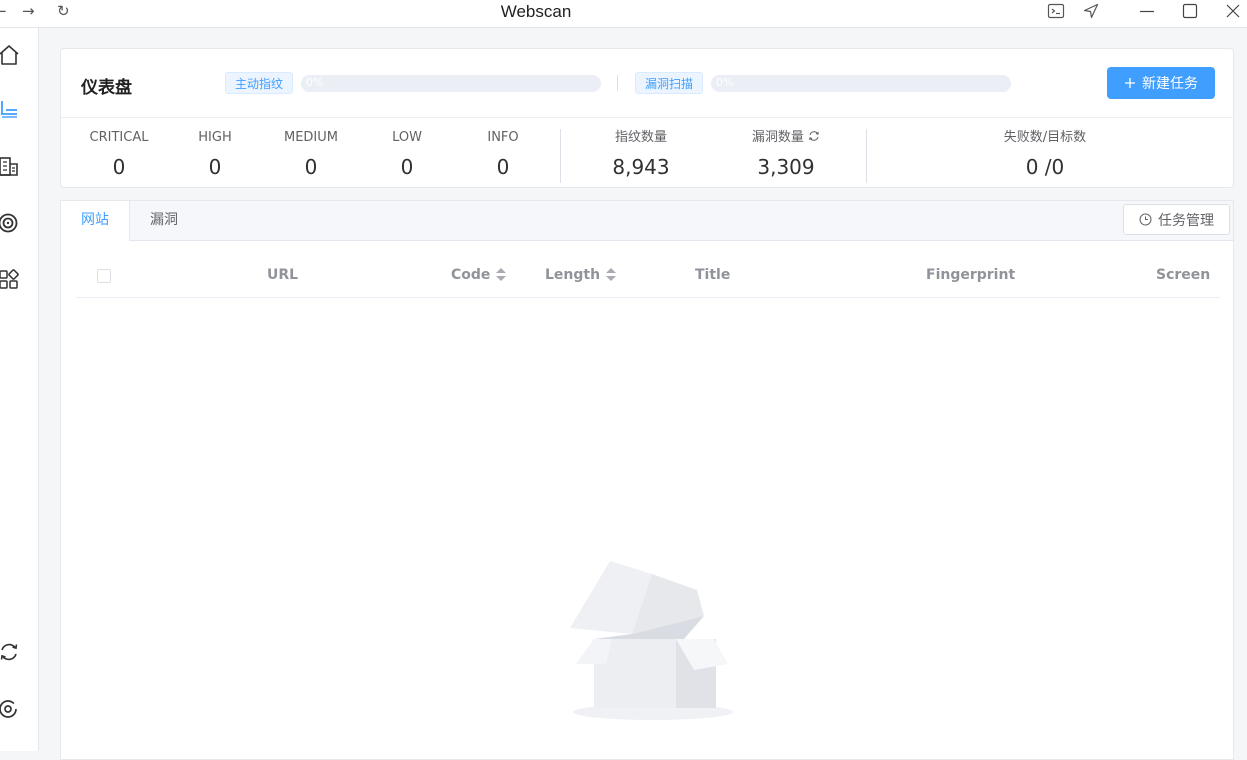 The image size is (1247, 760). I want to click on stat-fingerprint-count: 指纹数量 8,943, so click(641, 154).